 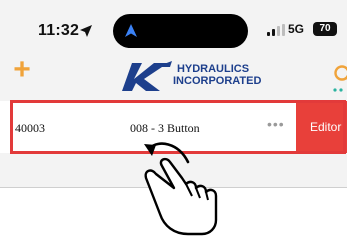 I want to click on status-time: 11:32, so click(x=59, y=30).